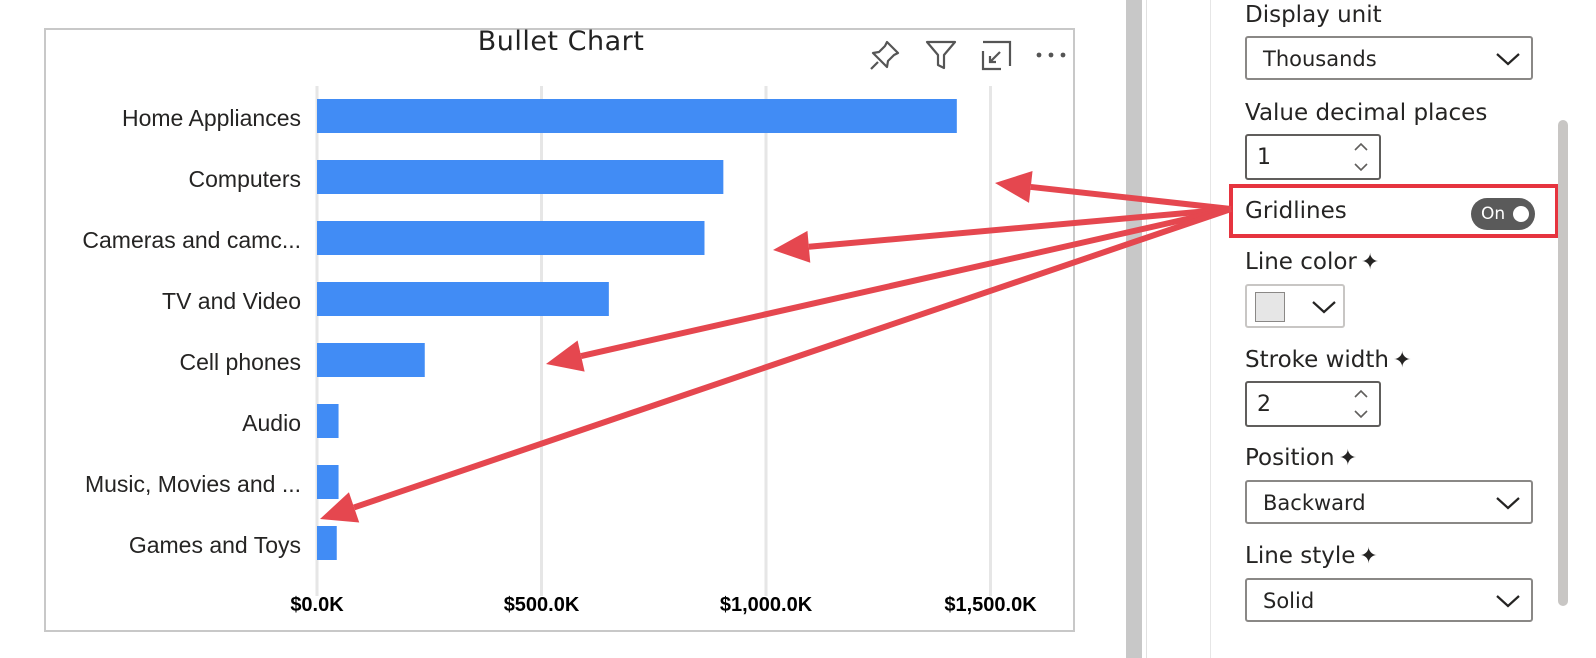 The width and height of the screenshot is (1596, 658). Describe the element at coordinates (1314, 503) in the screenshot. I see `position-value: Backward` at that location.